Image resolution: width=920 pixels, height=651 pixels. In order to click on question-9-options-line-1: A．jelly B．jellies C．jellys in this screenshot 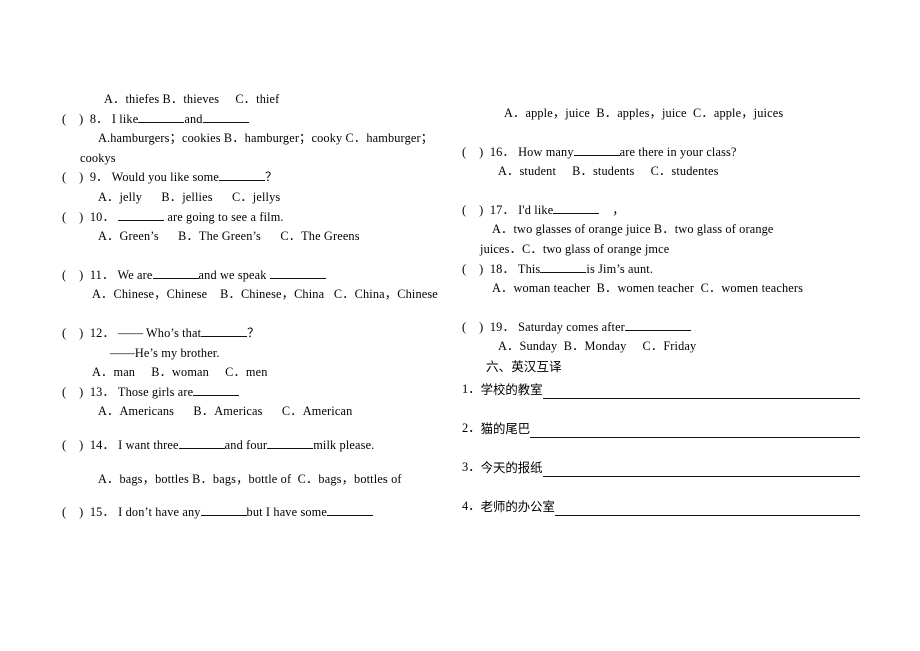, I will do `click(252, 198)`.